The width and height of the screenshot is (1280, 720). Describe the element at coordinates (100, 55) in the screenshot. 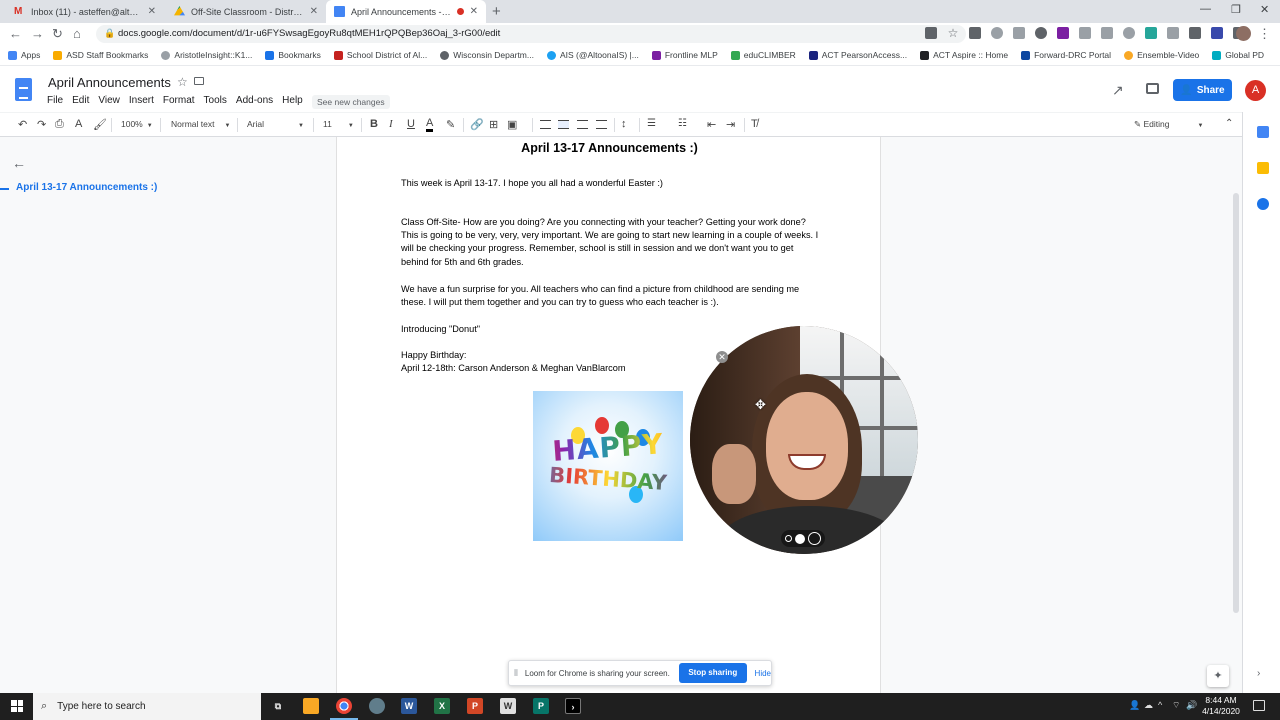

I see `bookmark-item: ASD Staff Bookmarks` at that location.